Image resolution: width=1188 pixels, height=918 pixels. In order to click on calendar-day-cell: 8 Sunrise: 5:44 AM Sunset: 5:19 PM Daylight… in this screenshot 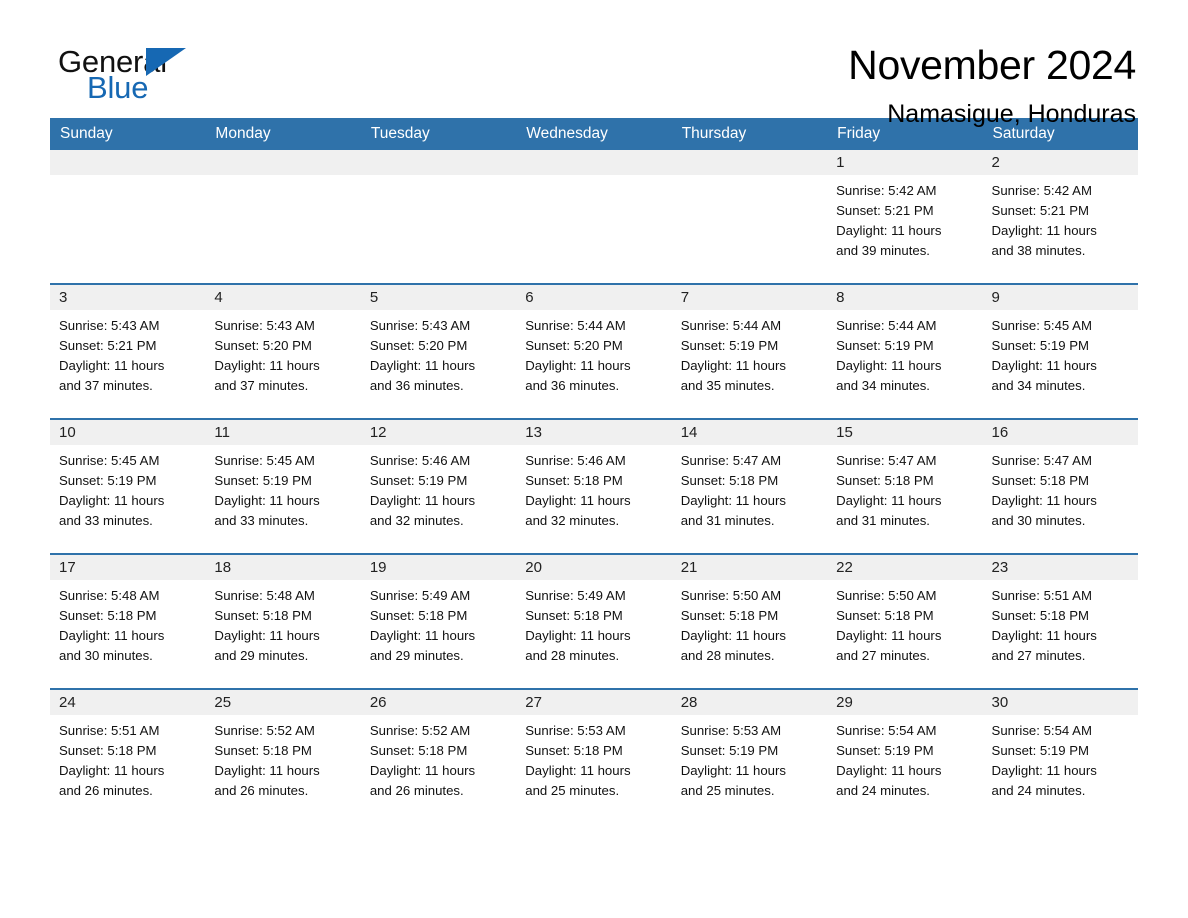, I will do `click(905, 352)`.